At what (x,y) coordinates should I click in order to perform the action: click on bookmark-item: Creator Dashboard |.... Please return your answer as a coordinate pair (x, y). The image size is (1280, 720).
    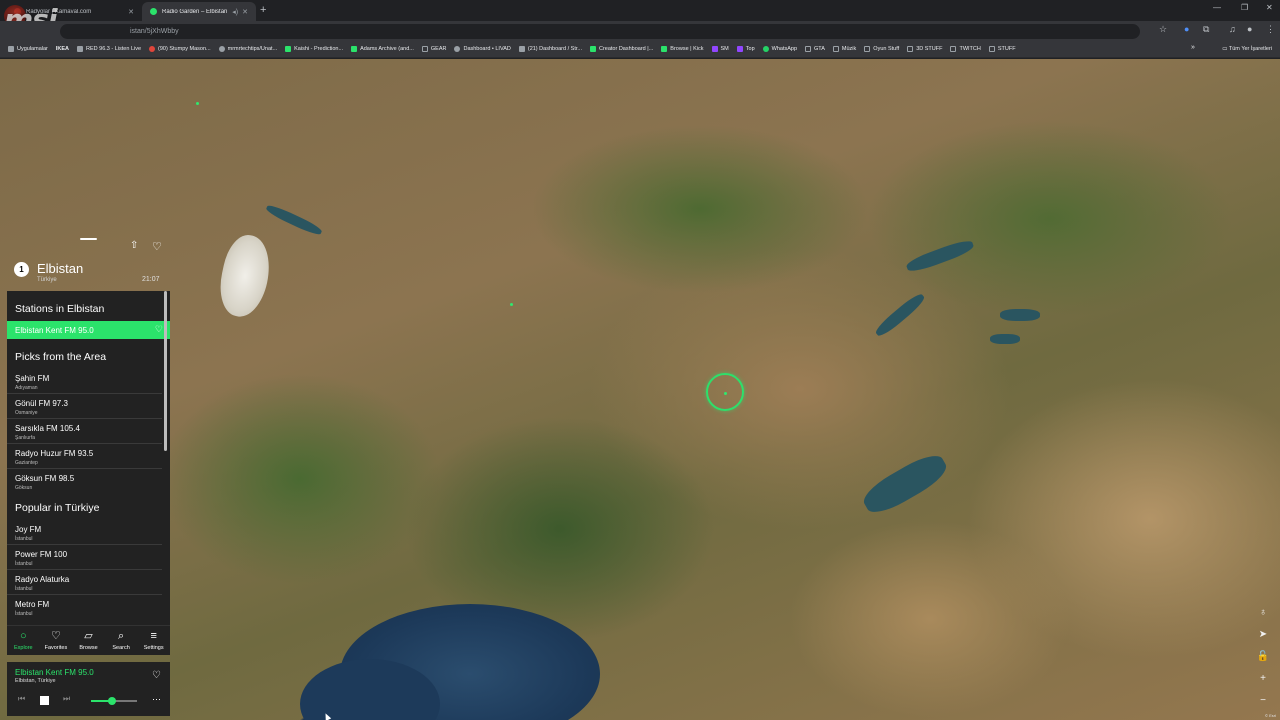
    Looking at the image, I should click on (621, 49).